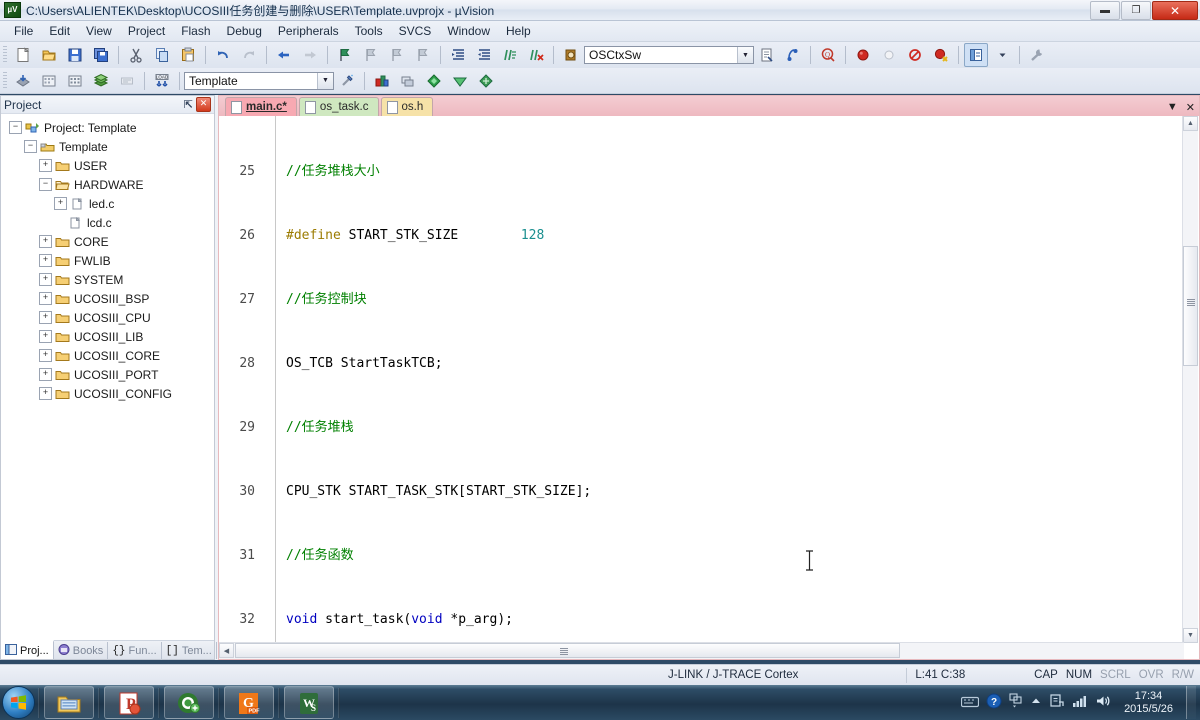 This screenshot has width=1200, height=720. Describe the element at coordinates (460, 81) in the screenshot. I see `source-browse-icon` at that location.